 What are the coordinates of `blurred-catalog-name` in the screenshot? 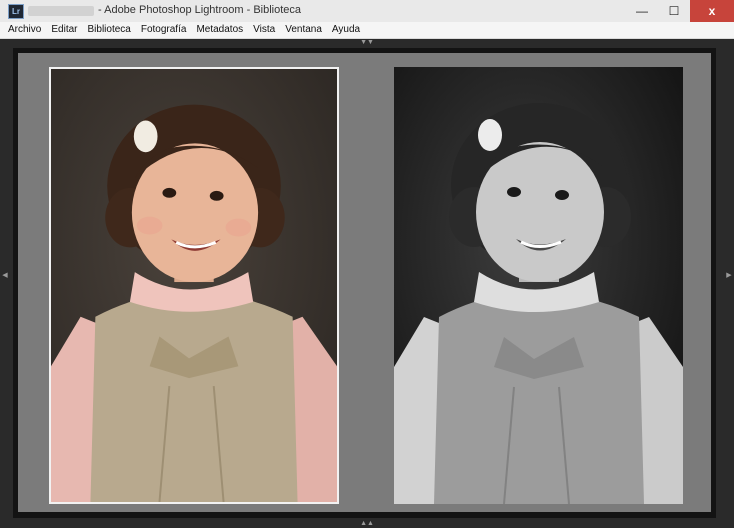 It's located at (61, 11).